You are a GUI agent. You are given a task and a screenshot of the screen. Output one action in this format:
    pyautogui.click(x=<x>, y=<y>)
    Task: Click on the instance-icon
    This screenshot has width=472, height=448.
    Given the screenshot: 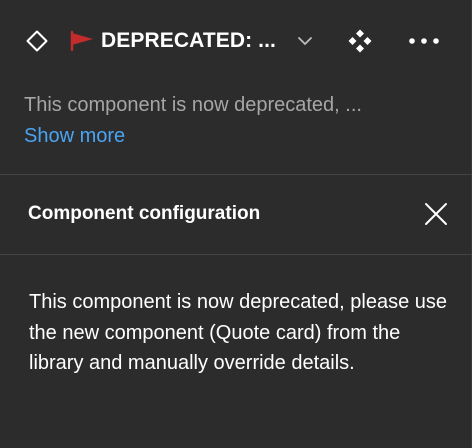 What is the action you would take?
    pyautogui.click(x=360, y=41)
    